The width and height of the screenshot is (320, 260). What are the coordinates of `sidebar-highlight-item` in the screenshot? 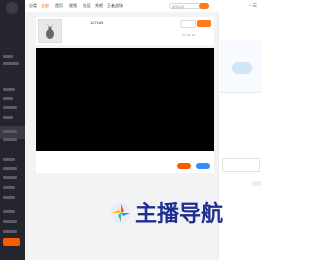 It's located at (11, 242).